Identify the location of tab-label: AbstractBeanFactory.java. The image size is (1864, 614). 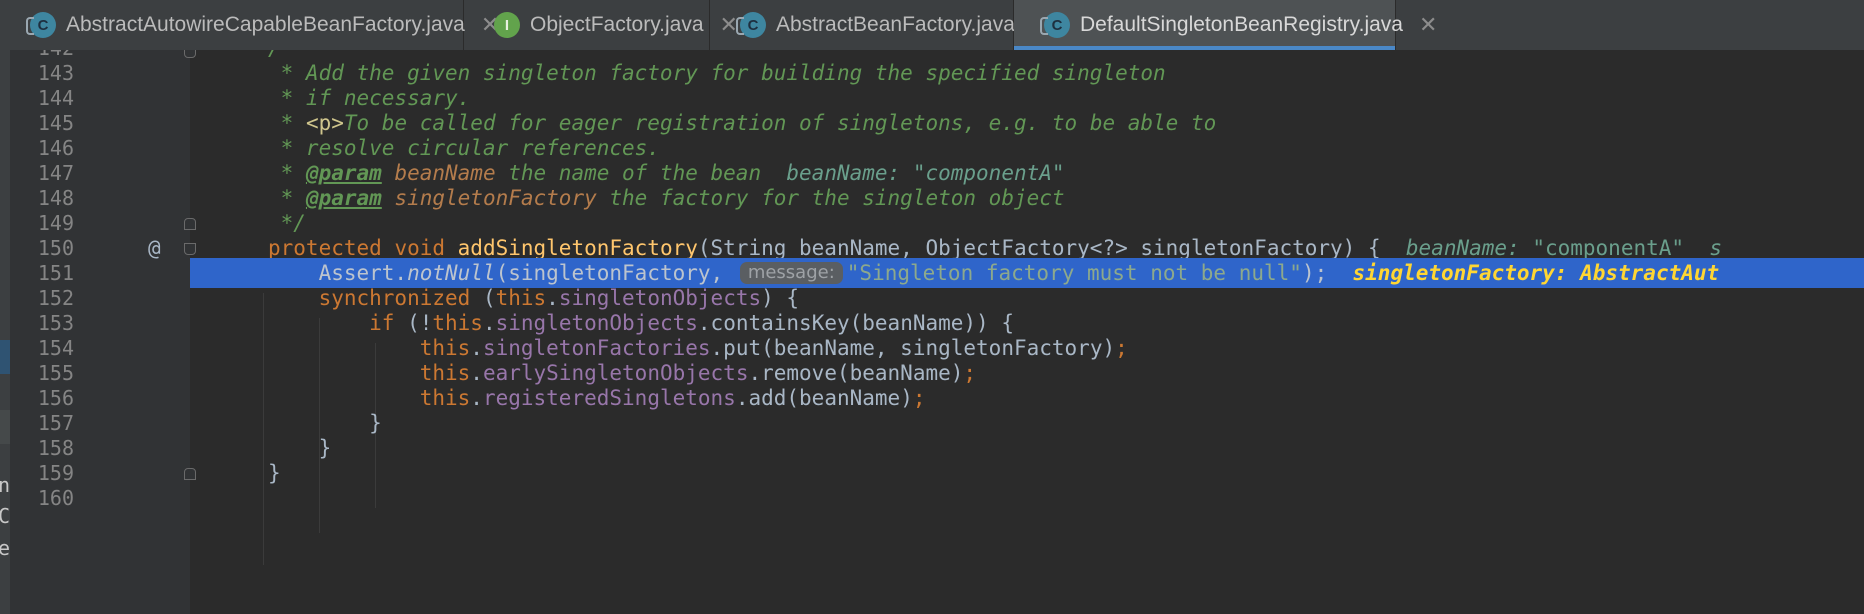
(895, 24).